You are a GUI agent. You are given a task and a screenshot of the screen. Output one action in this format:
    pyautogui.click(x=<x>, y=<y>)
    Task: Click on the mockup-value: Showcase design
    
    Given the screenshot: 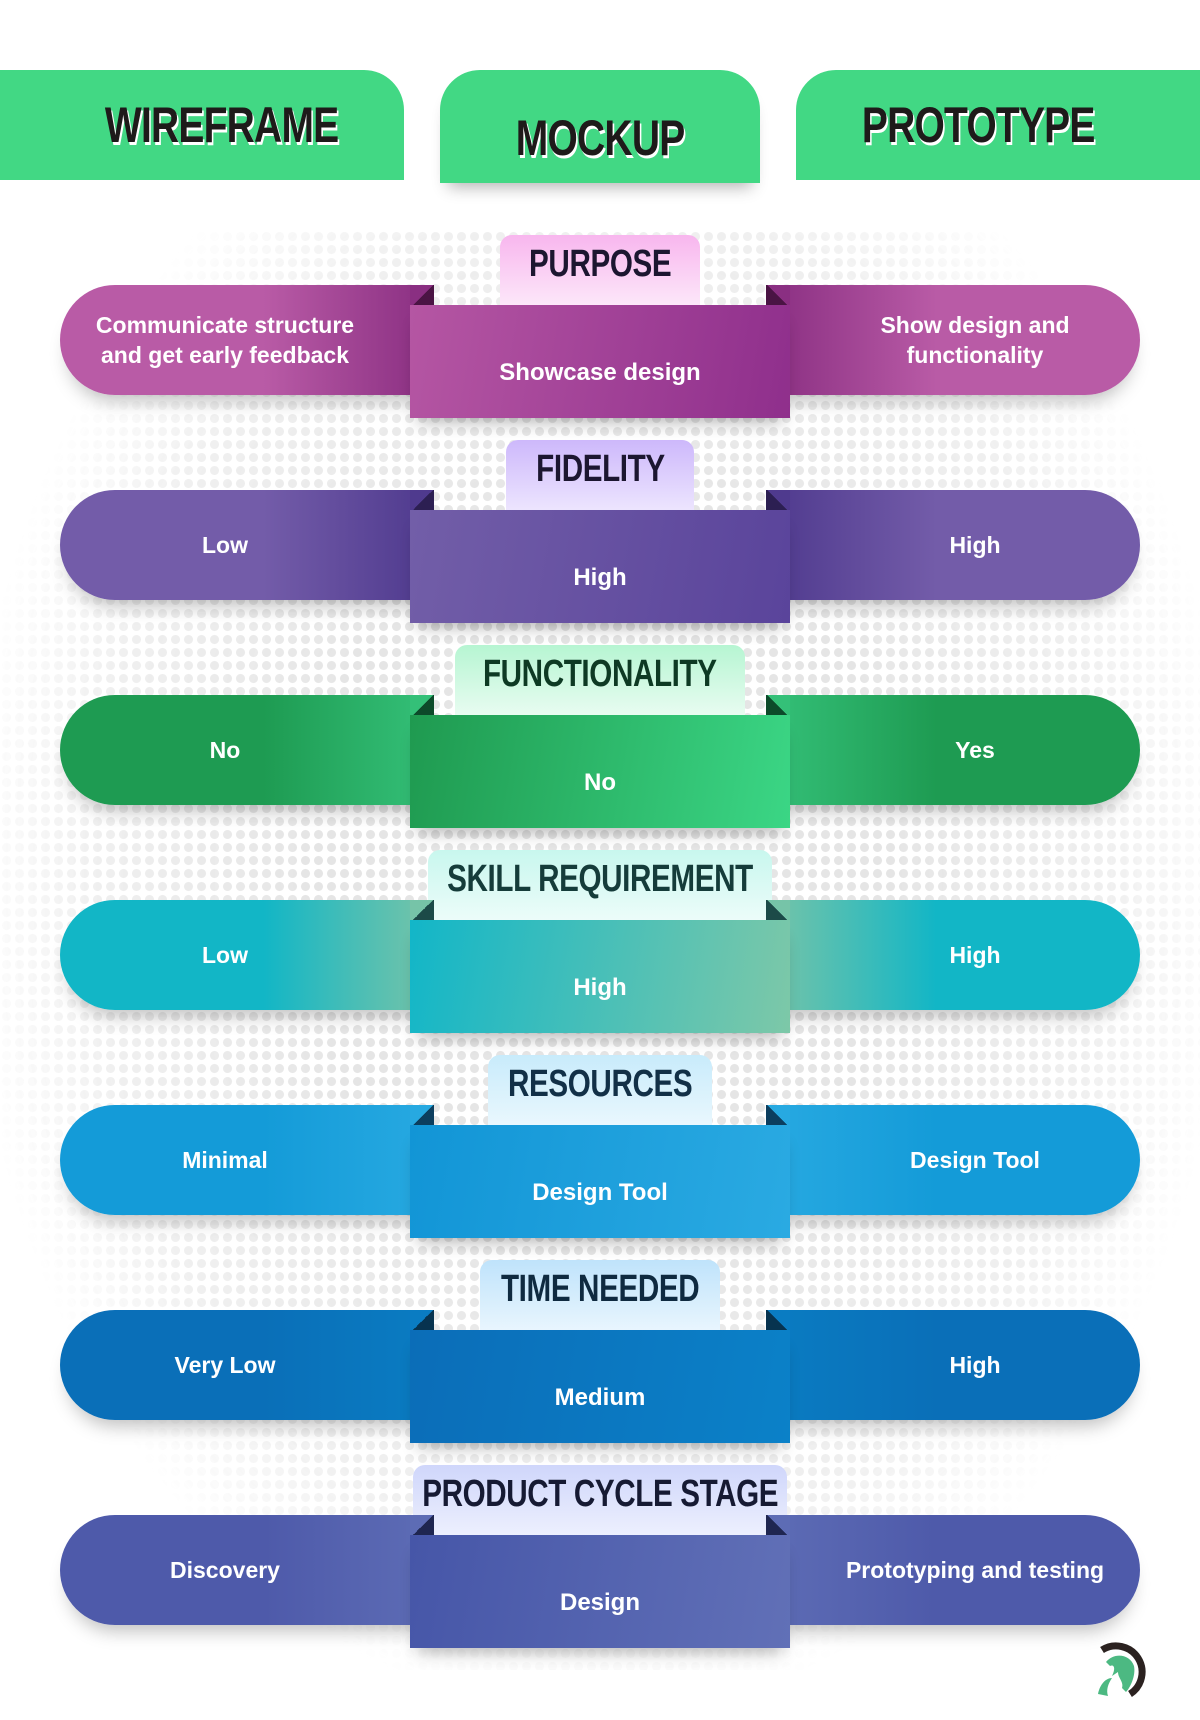 What is the action you would take?
    pyautogui.click(x=600, y=372)
    